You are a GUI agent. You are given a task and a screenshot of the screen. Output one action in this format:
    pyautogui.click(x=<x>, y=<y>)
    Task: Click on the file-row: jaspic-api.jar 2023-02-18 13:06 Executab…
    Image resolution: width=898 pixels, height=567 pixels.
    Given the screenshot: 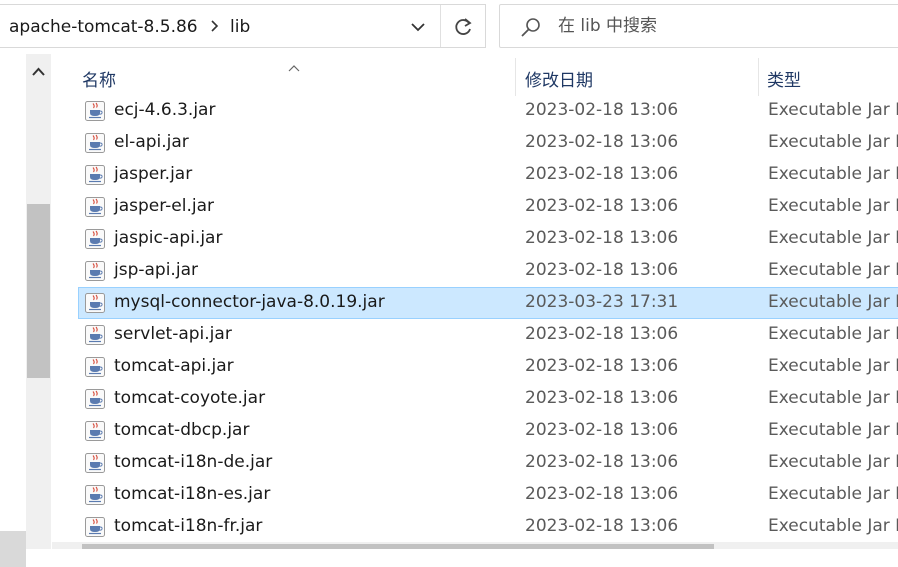 What is the action you would take?
    pyautogui.click(x=488, y=239)
    